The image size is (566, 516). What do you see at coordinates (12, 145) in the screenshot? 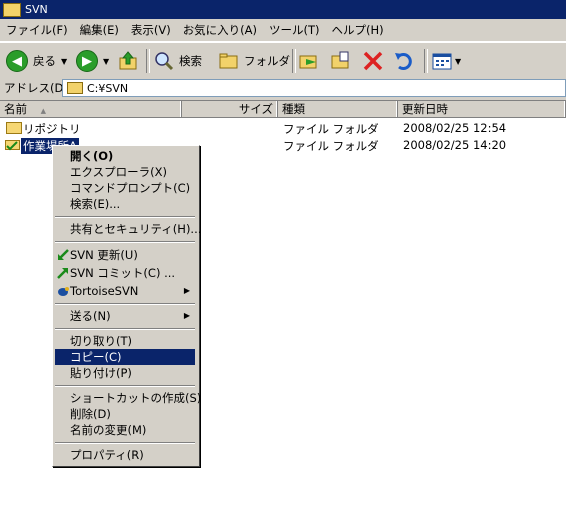
I see `svn-folder-icon` at bounding box center [12, 145].